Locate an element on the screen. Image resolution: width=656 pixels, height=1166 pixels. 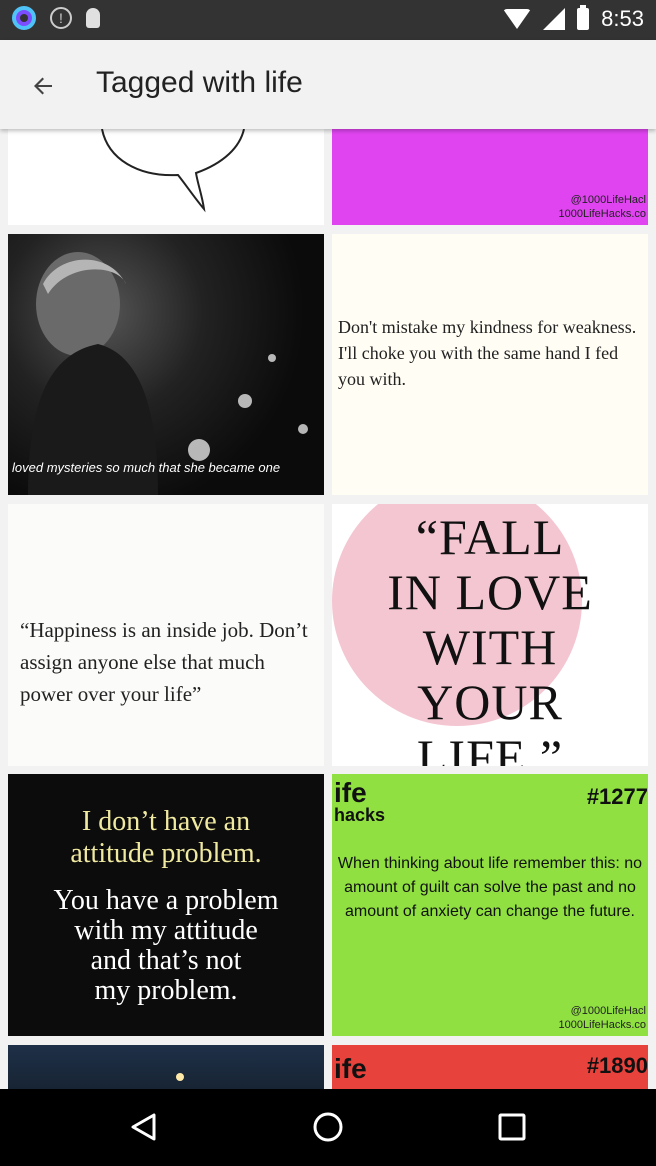
nav-home-button is located at coordinates (328, 1127).